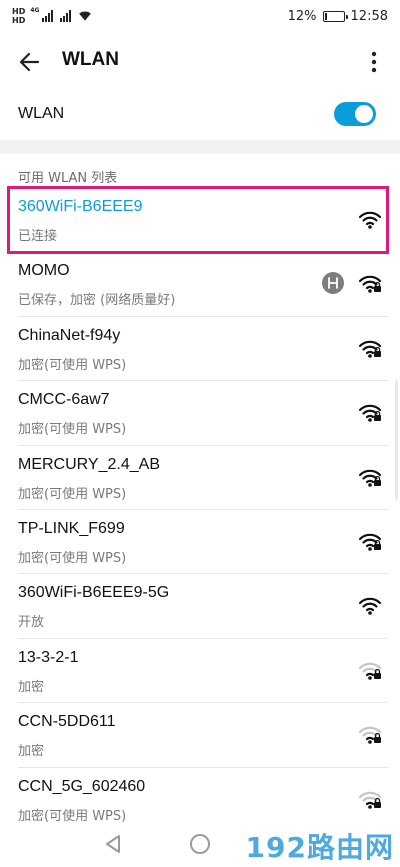  Describe the element at coordinates (31, 623) in the screenshot. I see `network-status: 开放` at that location.